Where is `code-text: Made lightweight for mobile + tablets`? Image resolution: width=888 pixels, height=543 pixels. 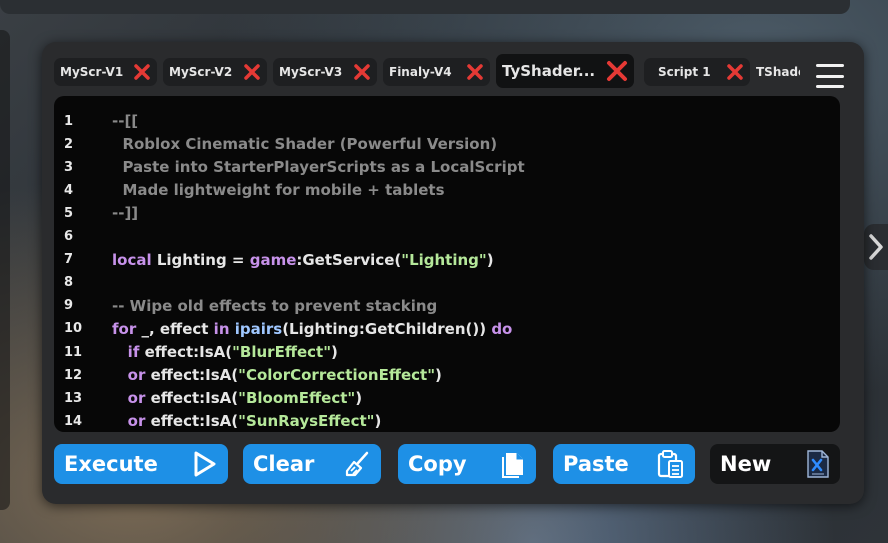 code-text: Made lightweight for mobile + tablets is located at coordinates (278, 190).